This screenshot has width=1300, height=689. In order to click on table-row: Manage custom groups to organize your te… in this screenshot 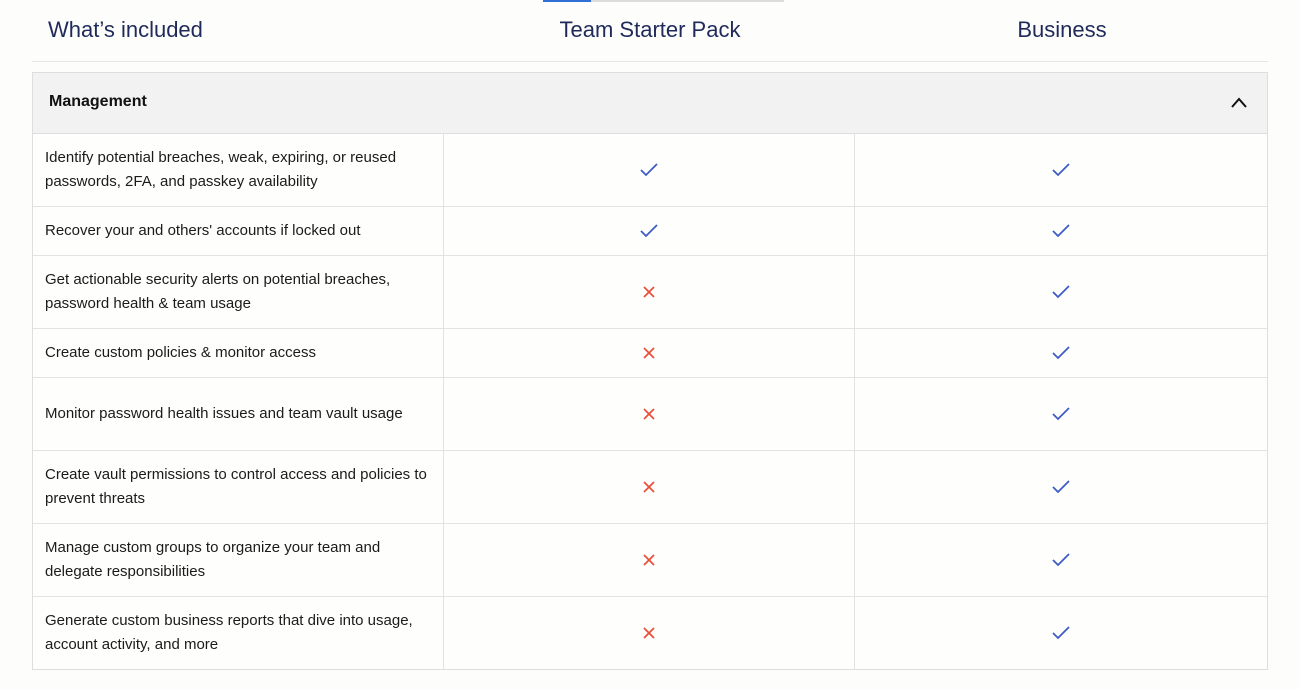, I will do `click(650, 560)`.